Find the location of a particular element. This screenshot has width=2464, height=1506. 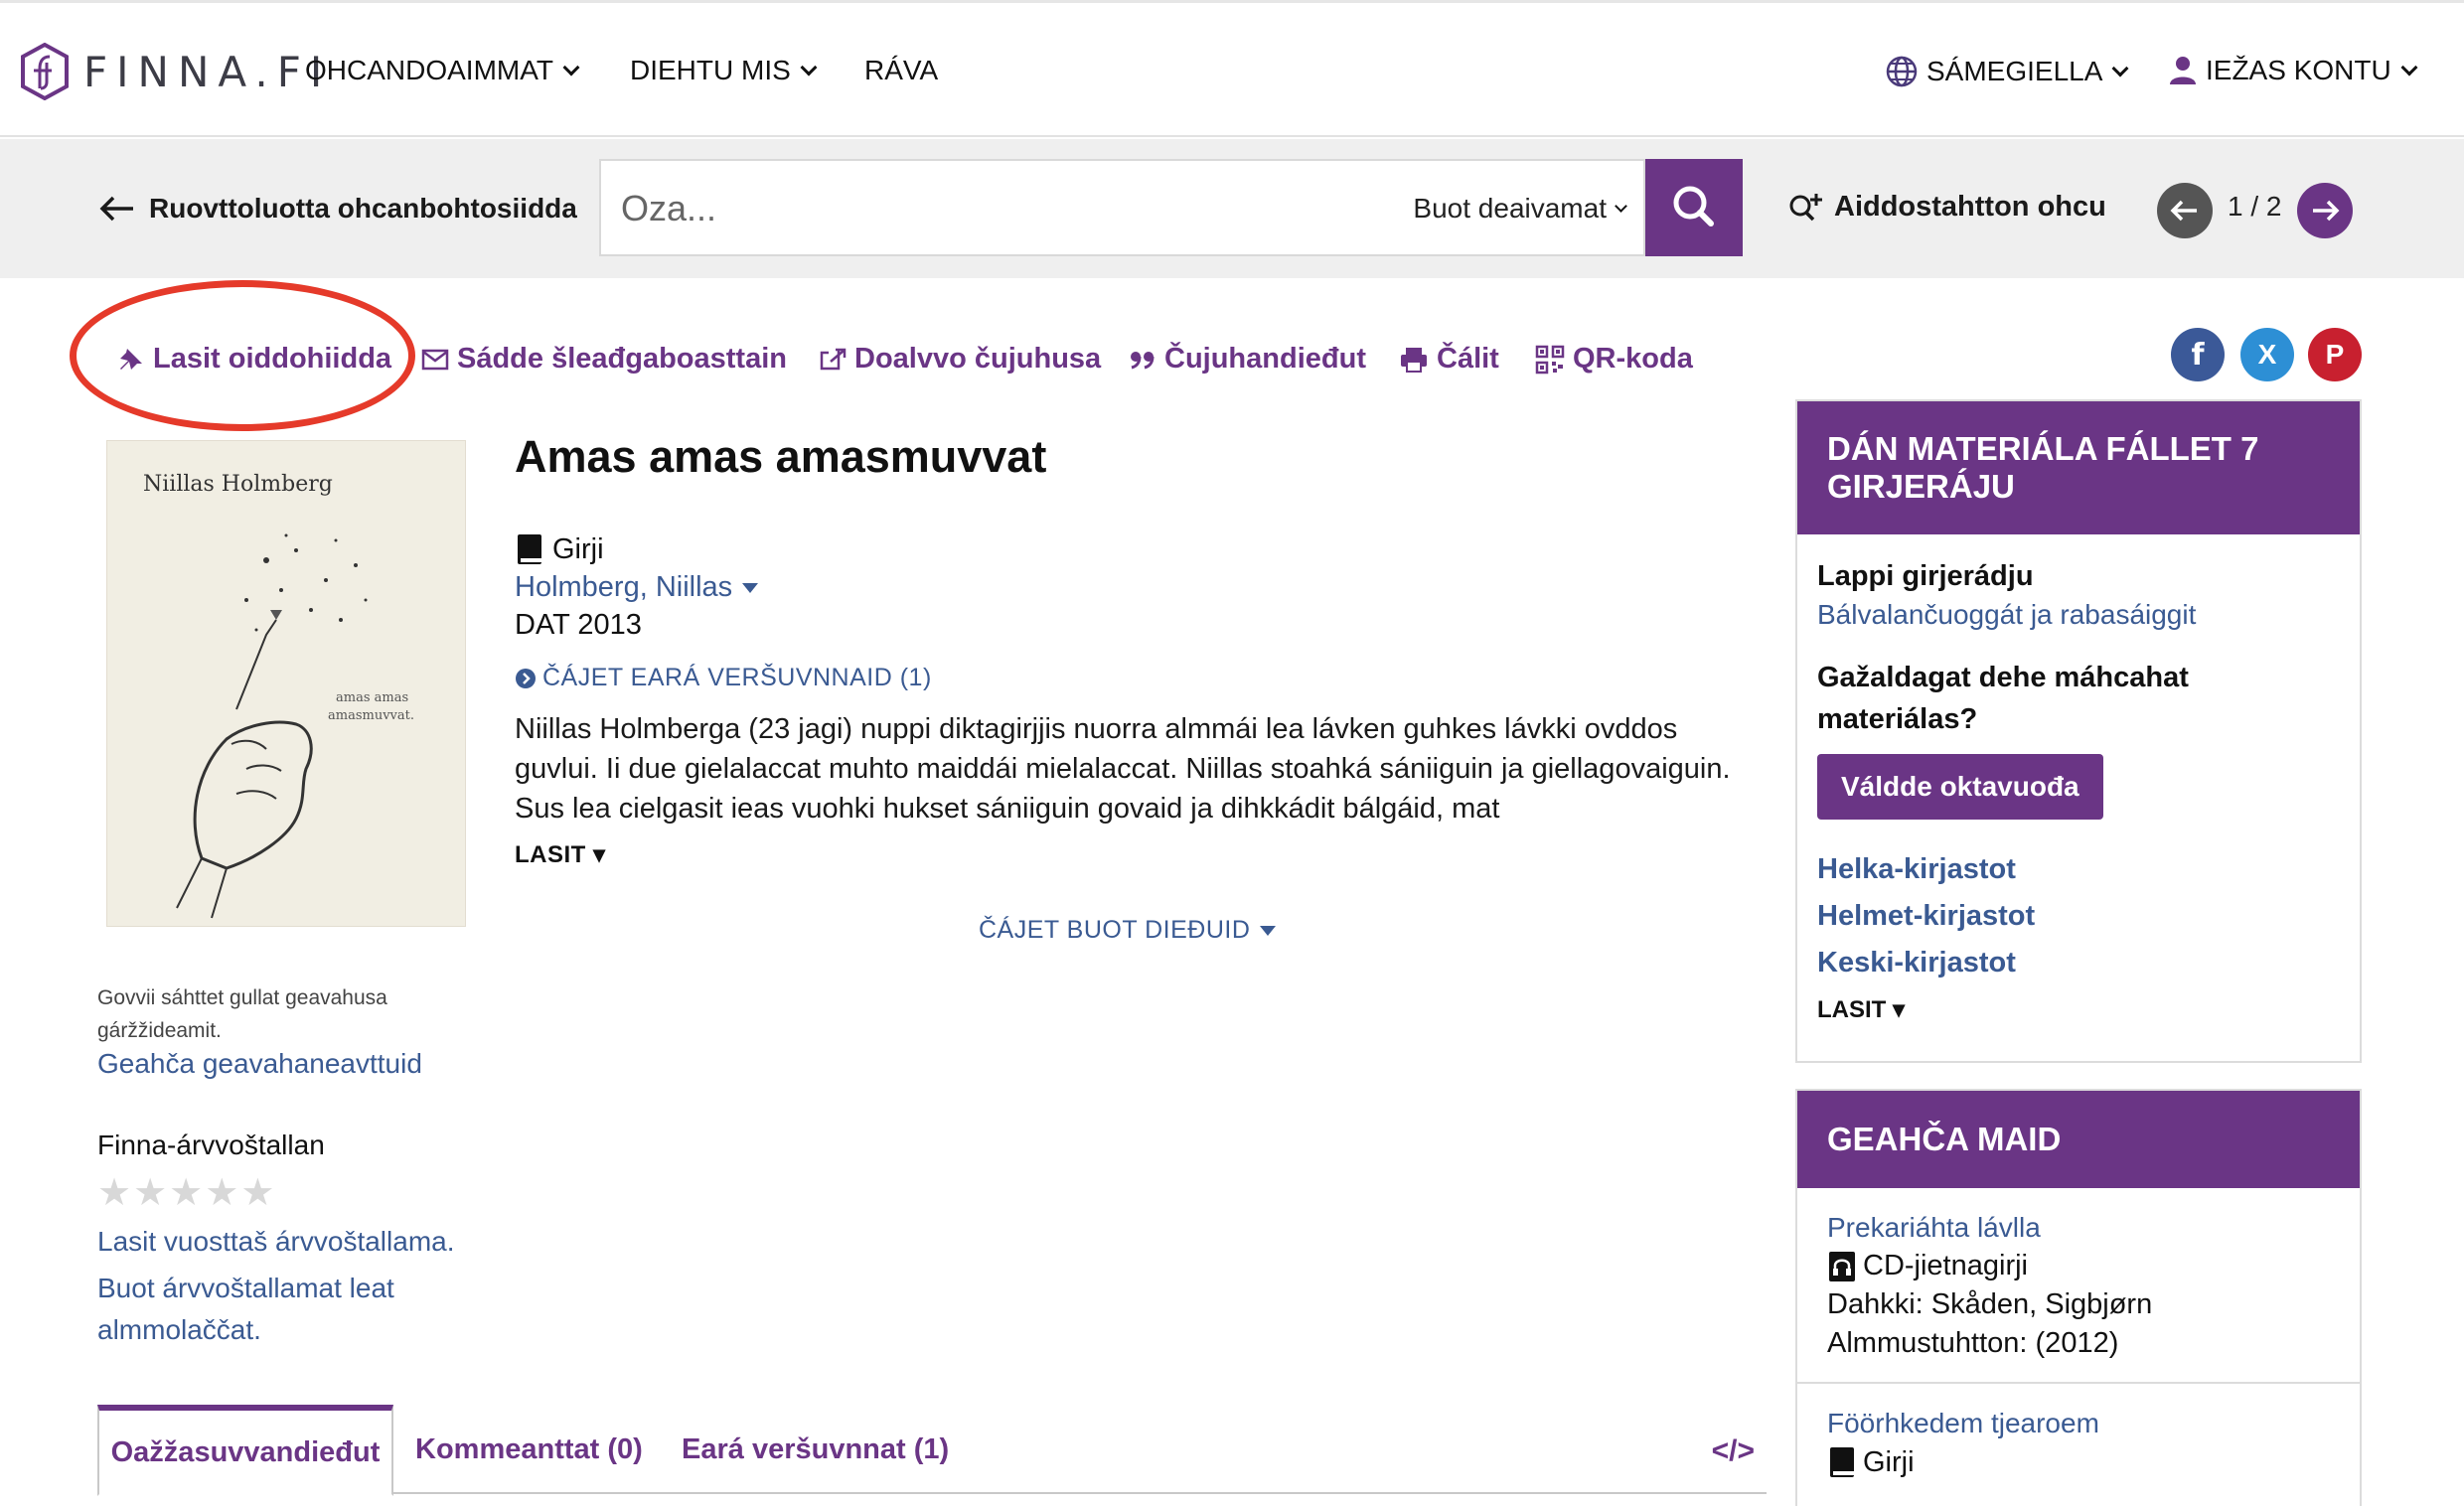

show-all-details-link: ČÁJET BUOT DIEĐUID is located at coordinates (1128, 930).